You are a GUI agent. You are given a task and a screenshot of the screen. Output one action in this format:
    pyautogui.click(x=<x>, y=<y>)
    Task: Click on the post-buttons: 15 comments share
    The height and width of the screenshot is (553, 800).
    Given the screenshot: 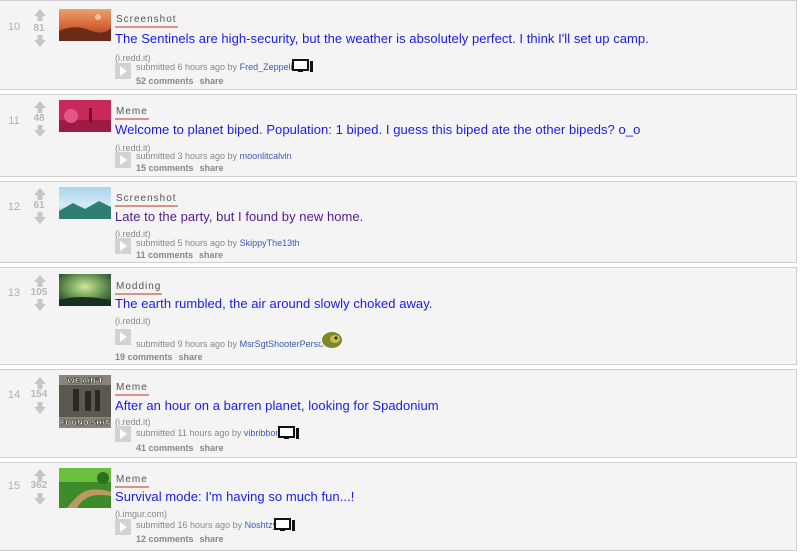 What is the action you would take?
    pyautogui.click(x=180, y=168)
    